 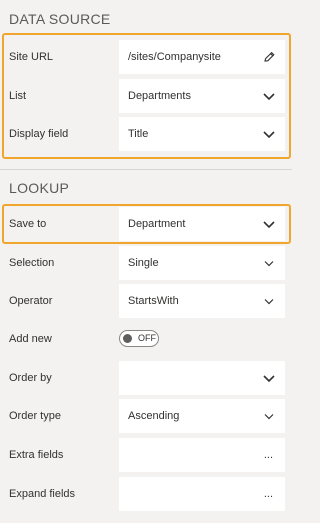 What do you see at coordinates (202, 301) in the screenshot?
I see `operator-dropdown: StartsWith` at bounding box center [202, 301].